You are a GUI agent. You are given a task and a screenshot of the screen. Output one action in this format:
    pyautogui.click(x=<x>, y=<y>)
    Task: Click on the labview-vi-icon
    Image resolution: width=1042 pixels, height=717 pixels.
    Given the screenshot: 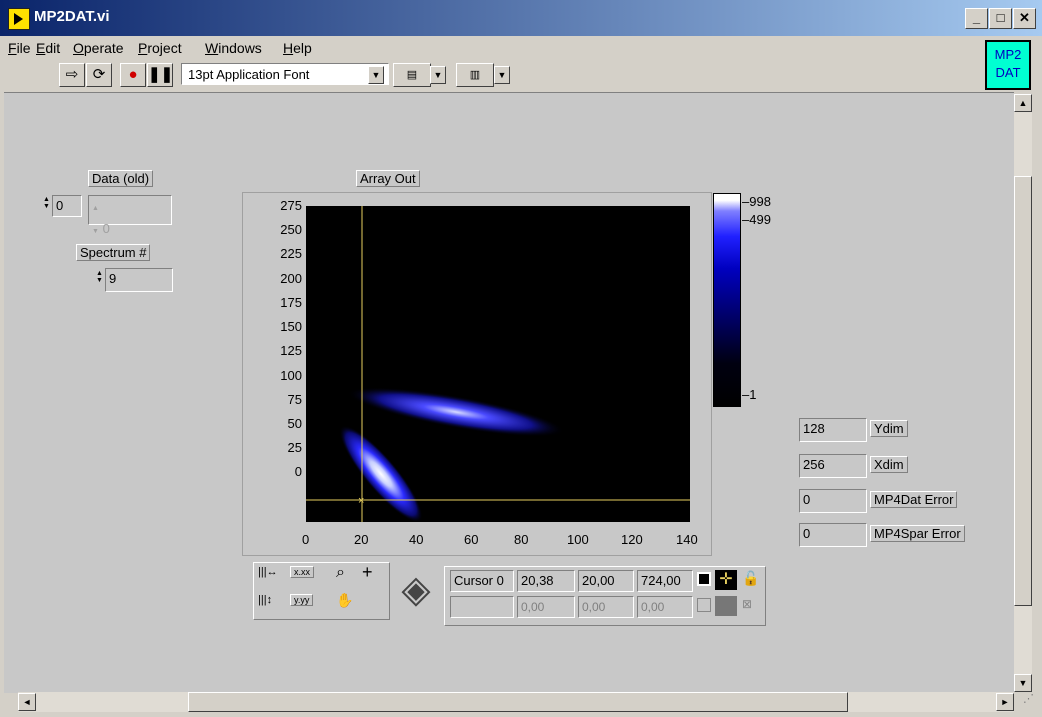 What is the action you would take?
    pyautogui.click(x=19, y=19)
    